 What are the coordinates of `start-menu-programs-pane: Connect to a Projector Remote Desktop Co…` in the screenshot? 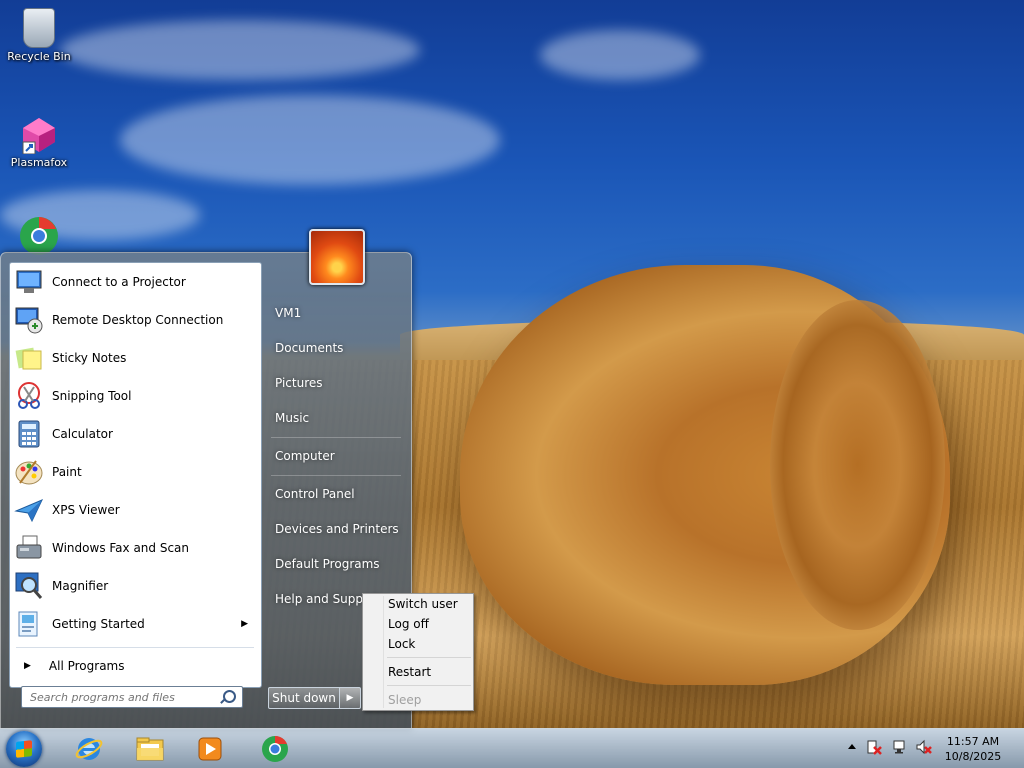 It's located at (135, 475).